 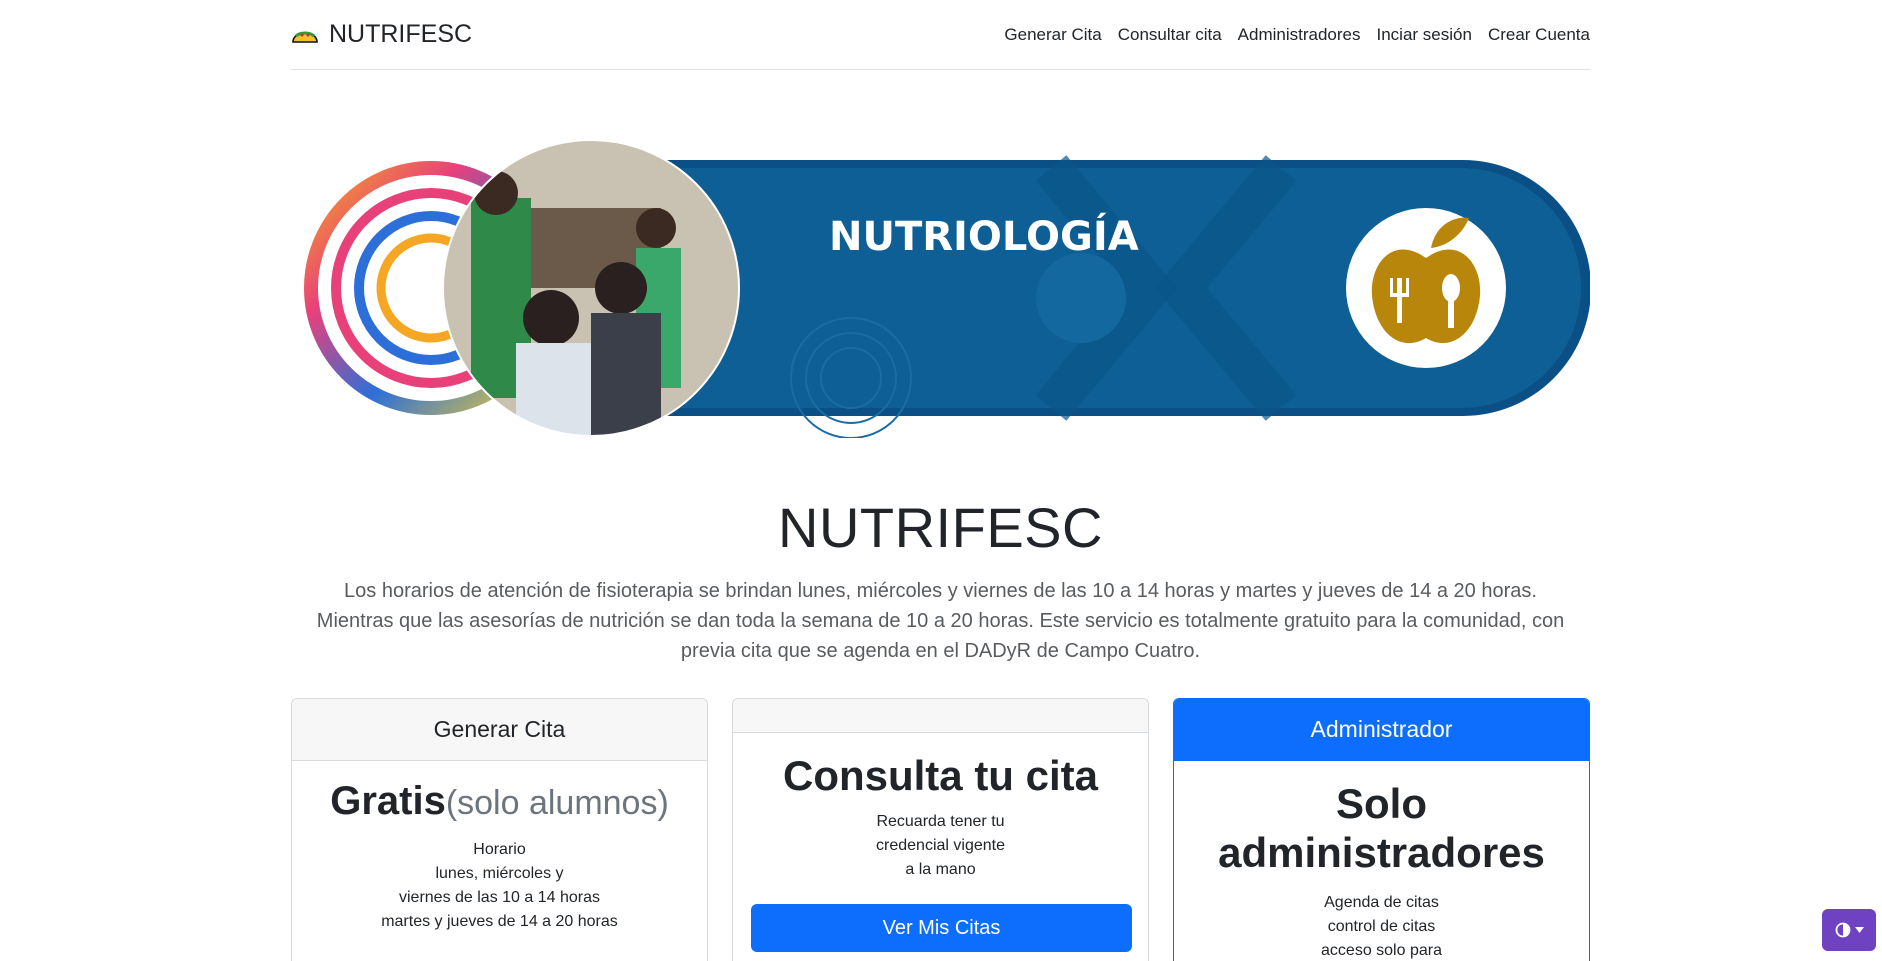 I want to click on contrast-icon, so click(x=1842, y=930).